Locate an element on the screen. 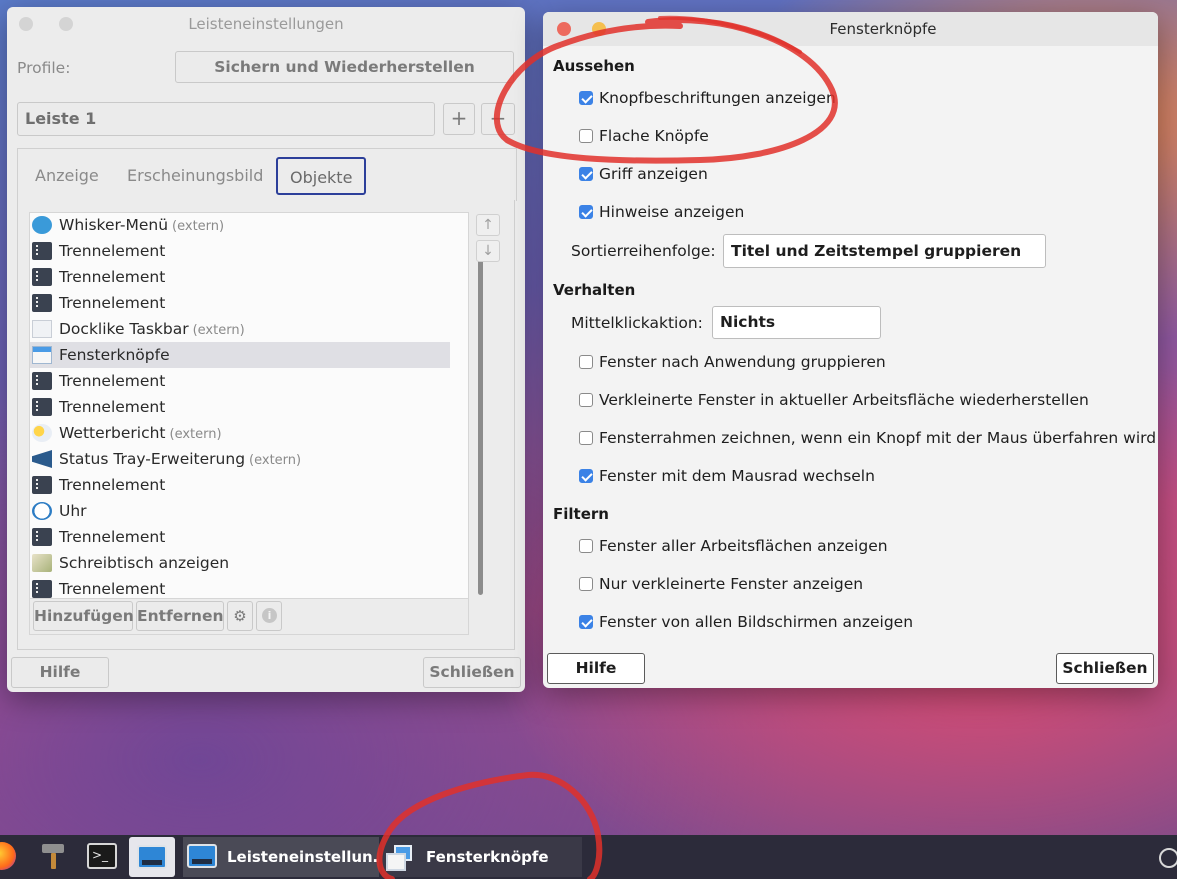 This screenshot has height=879, width=1177. list-item-label: Docklike Taskbar is located at coordinates (124, 329).